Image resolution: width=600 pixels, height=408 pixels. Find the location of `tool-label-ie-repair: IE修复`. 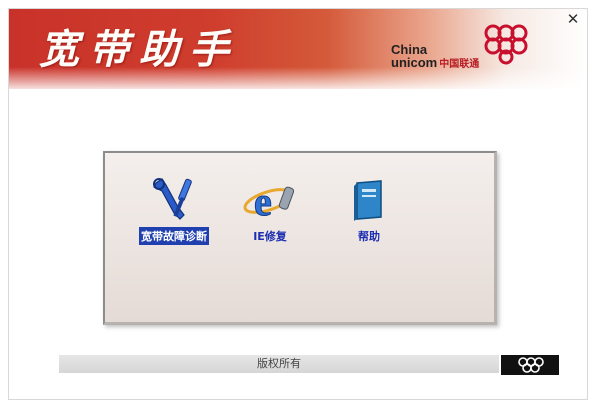

tool-label-ie-repair: IE修复 is located at coordinates (270, 236).